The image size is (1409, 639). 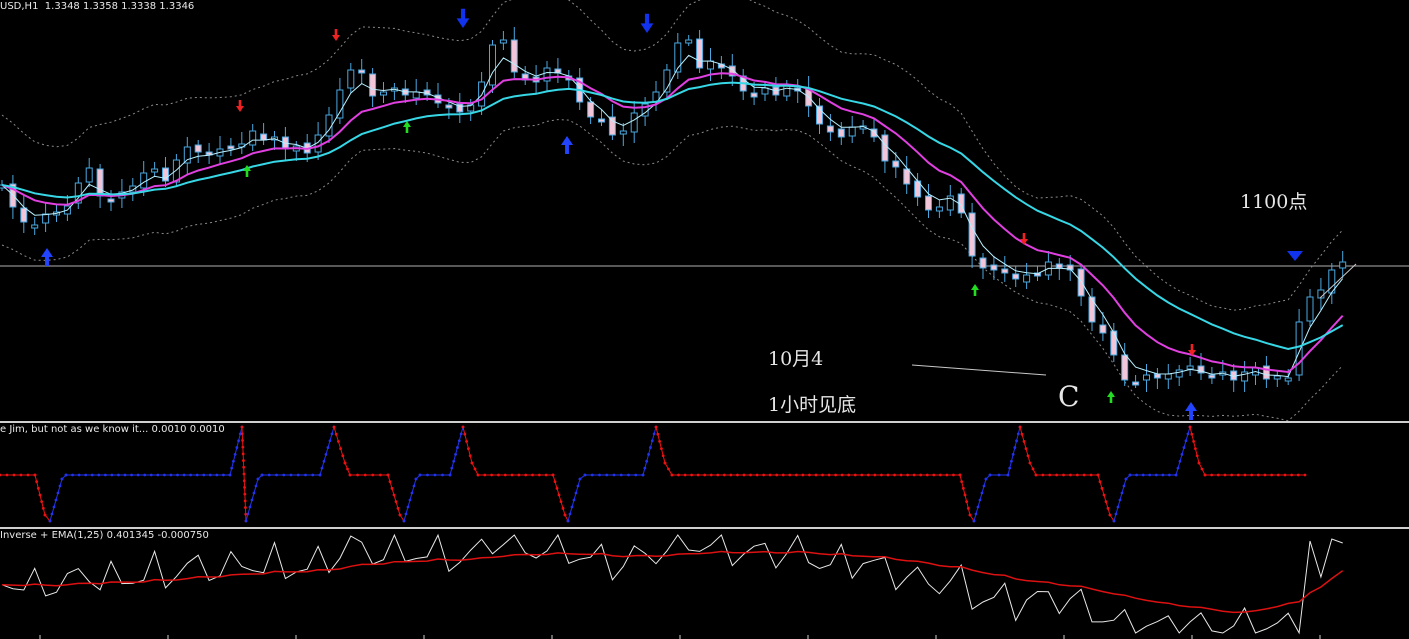 I want to click on symbol-timeframe: USD,H1, so click(x=19, y=6).